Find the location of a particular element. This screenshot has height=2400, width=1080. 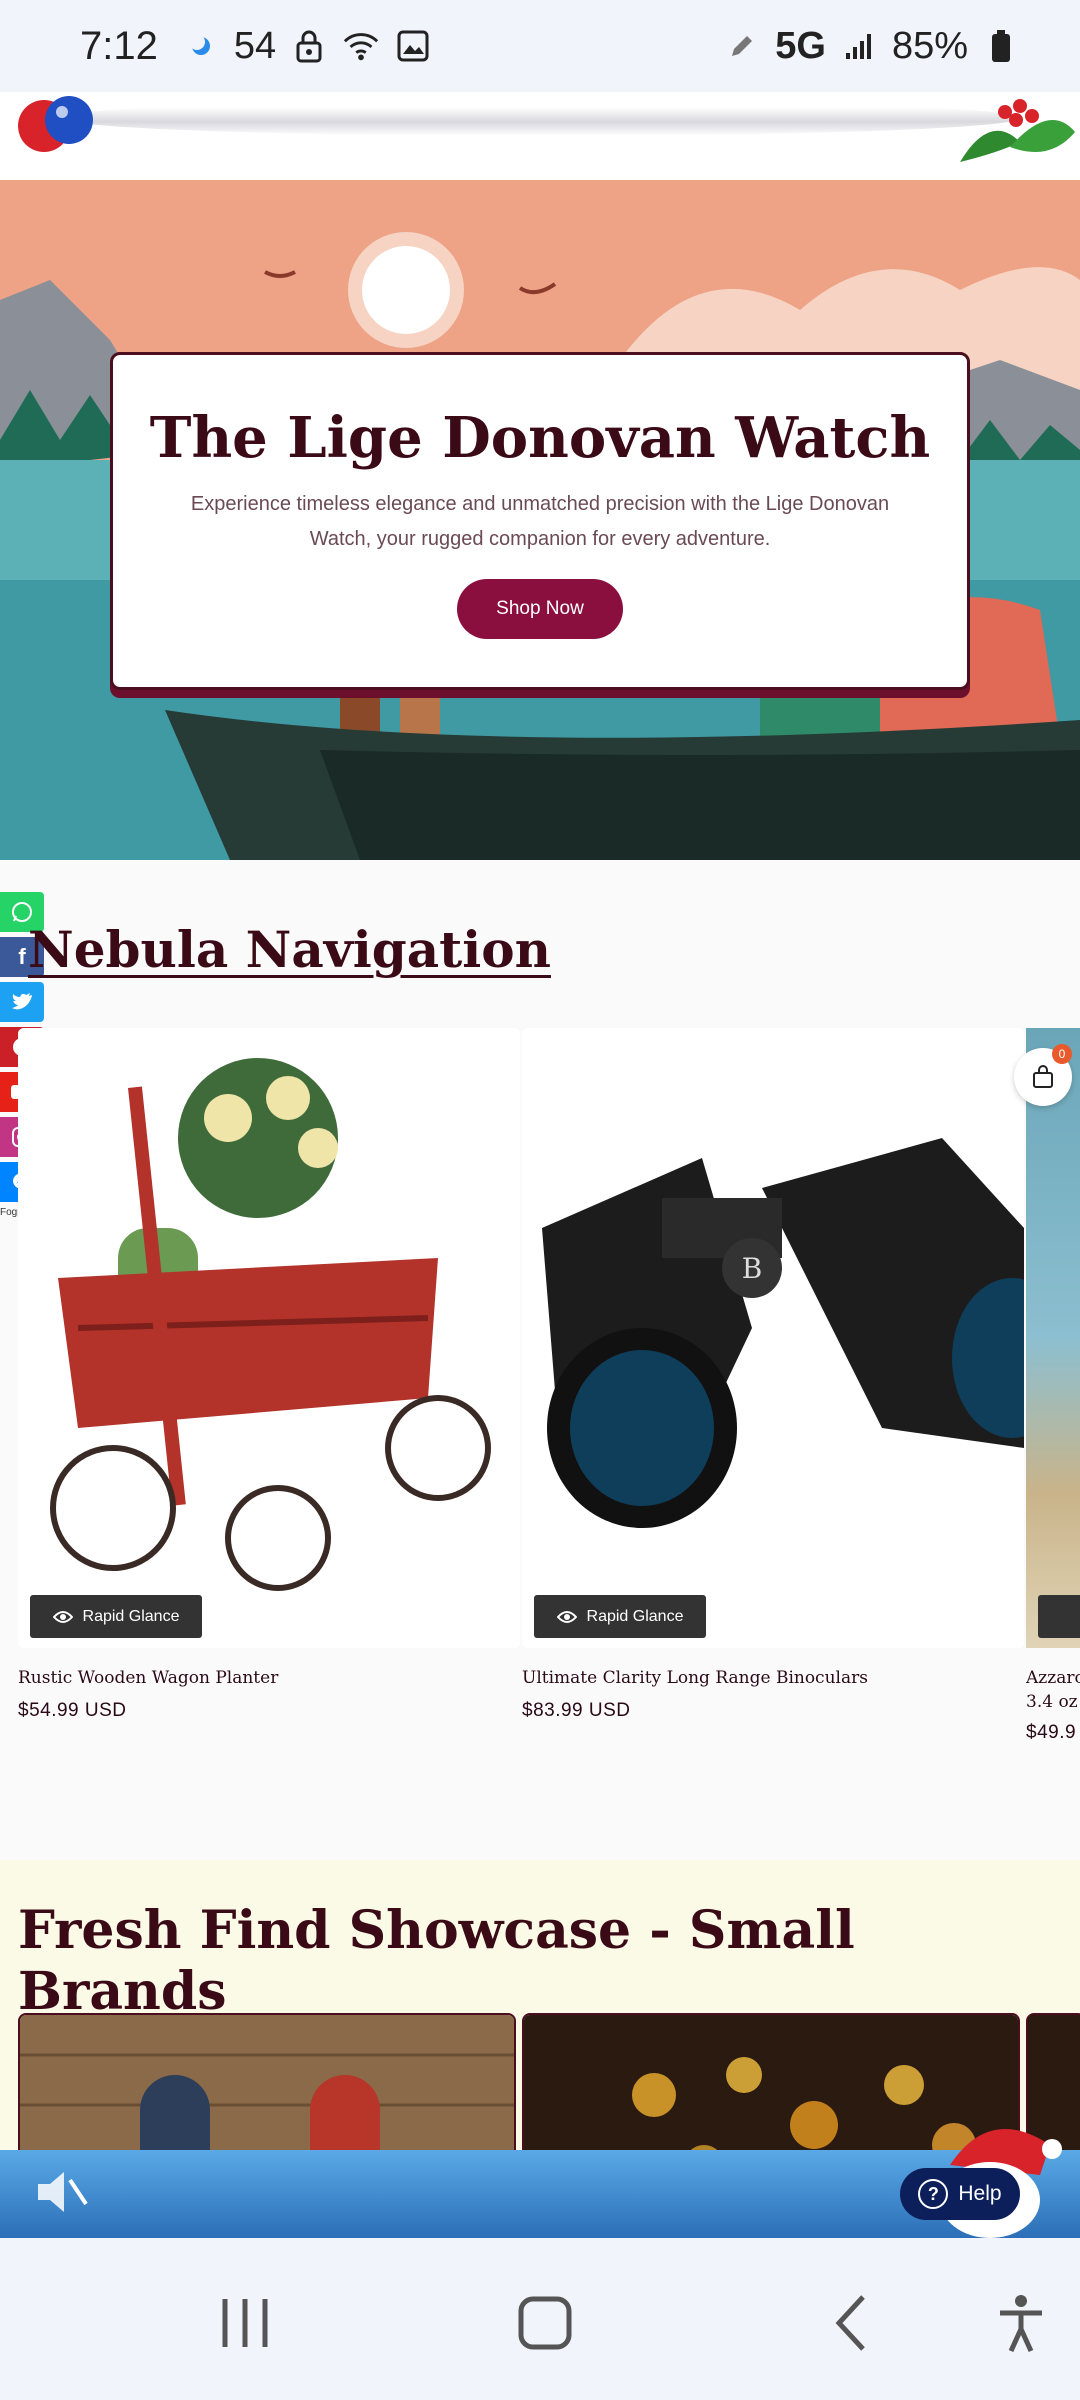

recent-apps-button is located at coordinates (245, 2323).